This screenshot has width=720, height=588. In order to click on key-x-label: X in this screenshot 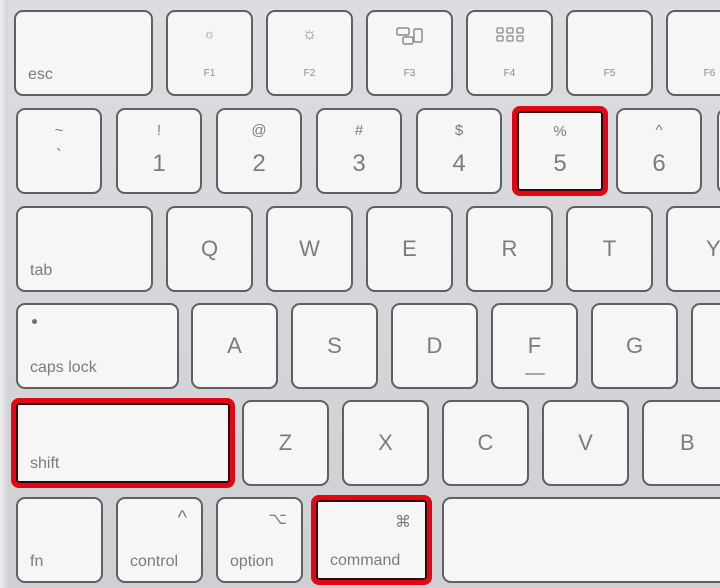, I will do `click(385, 442)`.